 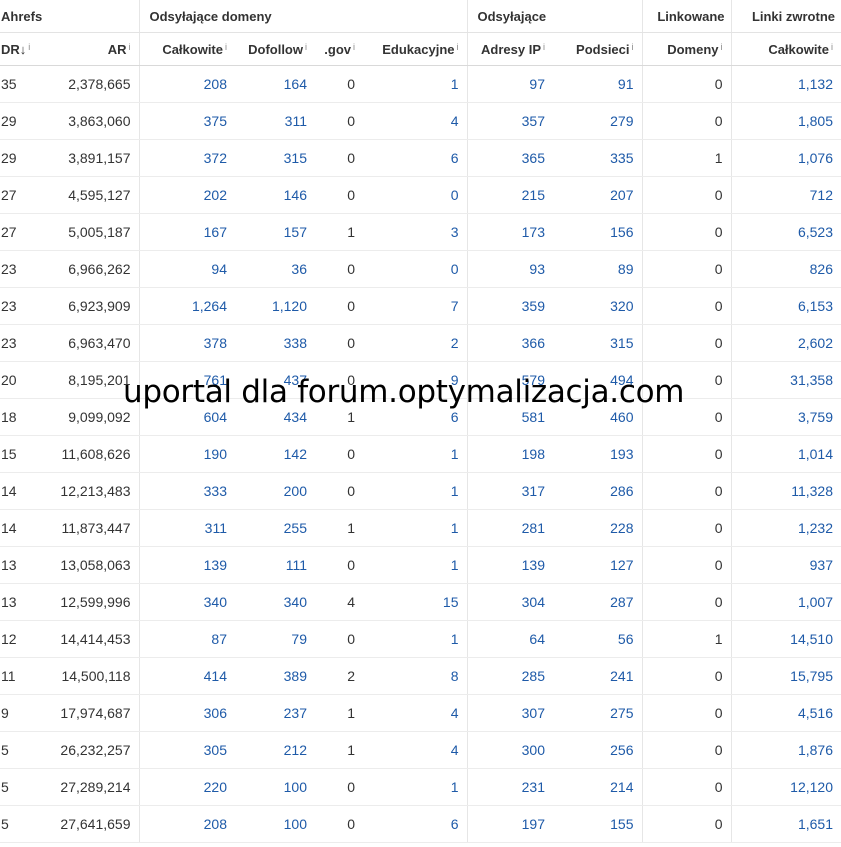 I want to click on column-header-gov: .gov i, so click(x=339, y=49).